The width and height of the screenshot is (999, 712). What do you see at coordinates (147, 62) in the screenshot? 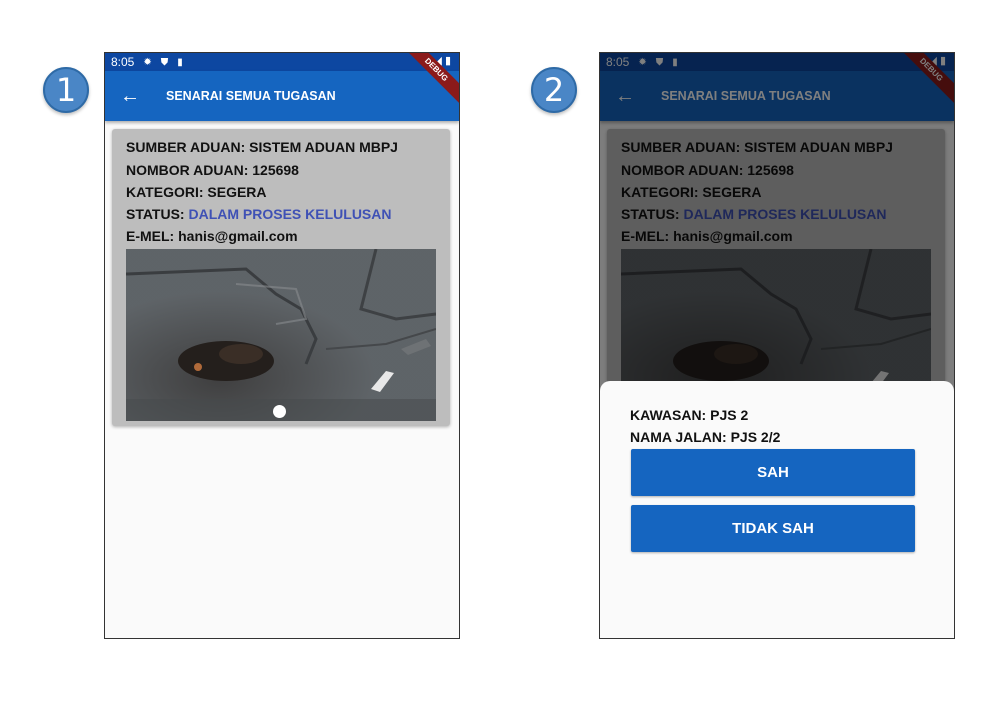
I see `gear-icon: ✹` at bounding box center [147, 62].